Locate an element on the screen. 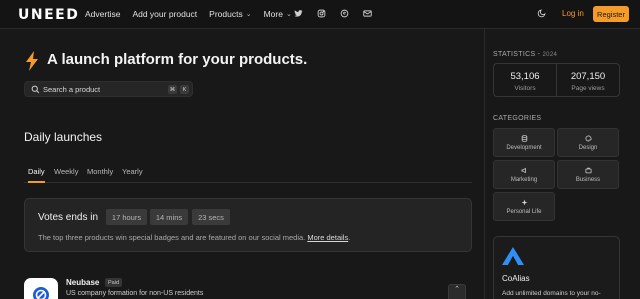 The height and width of the screenshot is (299, 640). category-label: Development is located at coordinates (524, 147).